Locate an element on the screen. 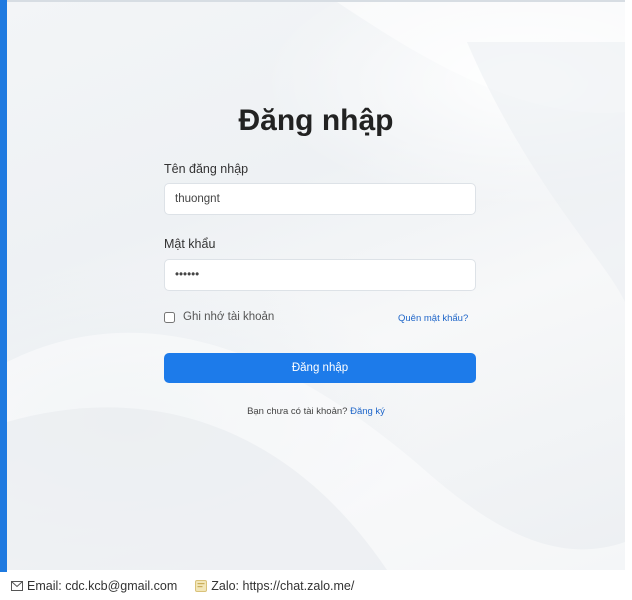  page-title: Đăng nhập is located at coordinates (316, 120).